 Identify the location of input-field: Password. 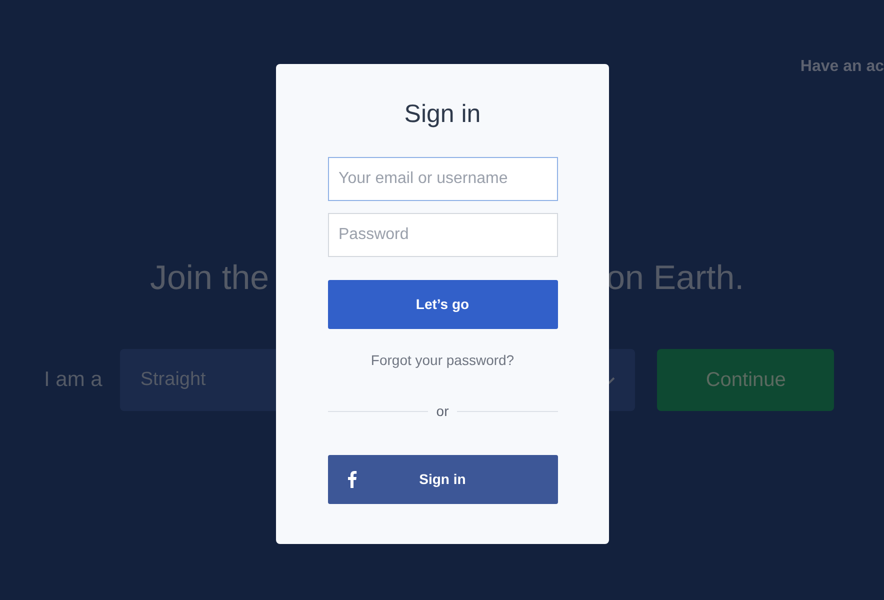
(443, 234).